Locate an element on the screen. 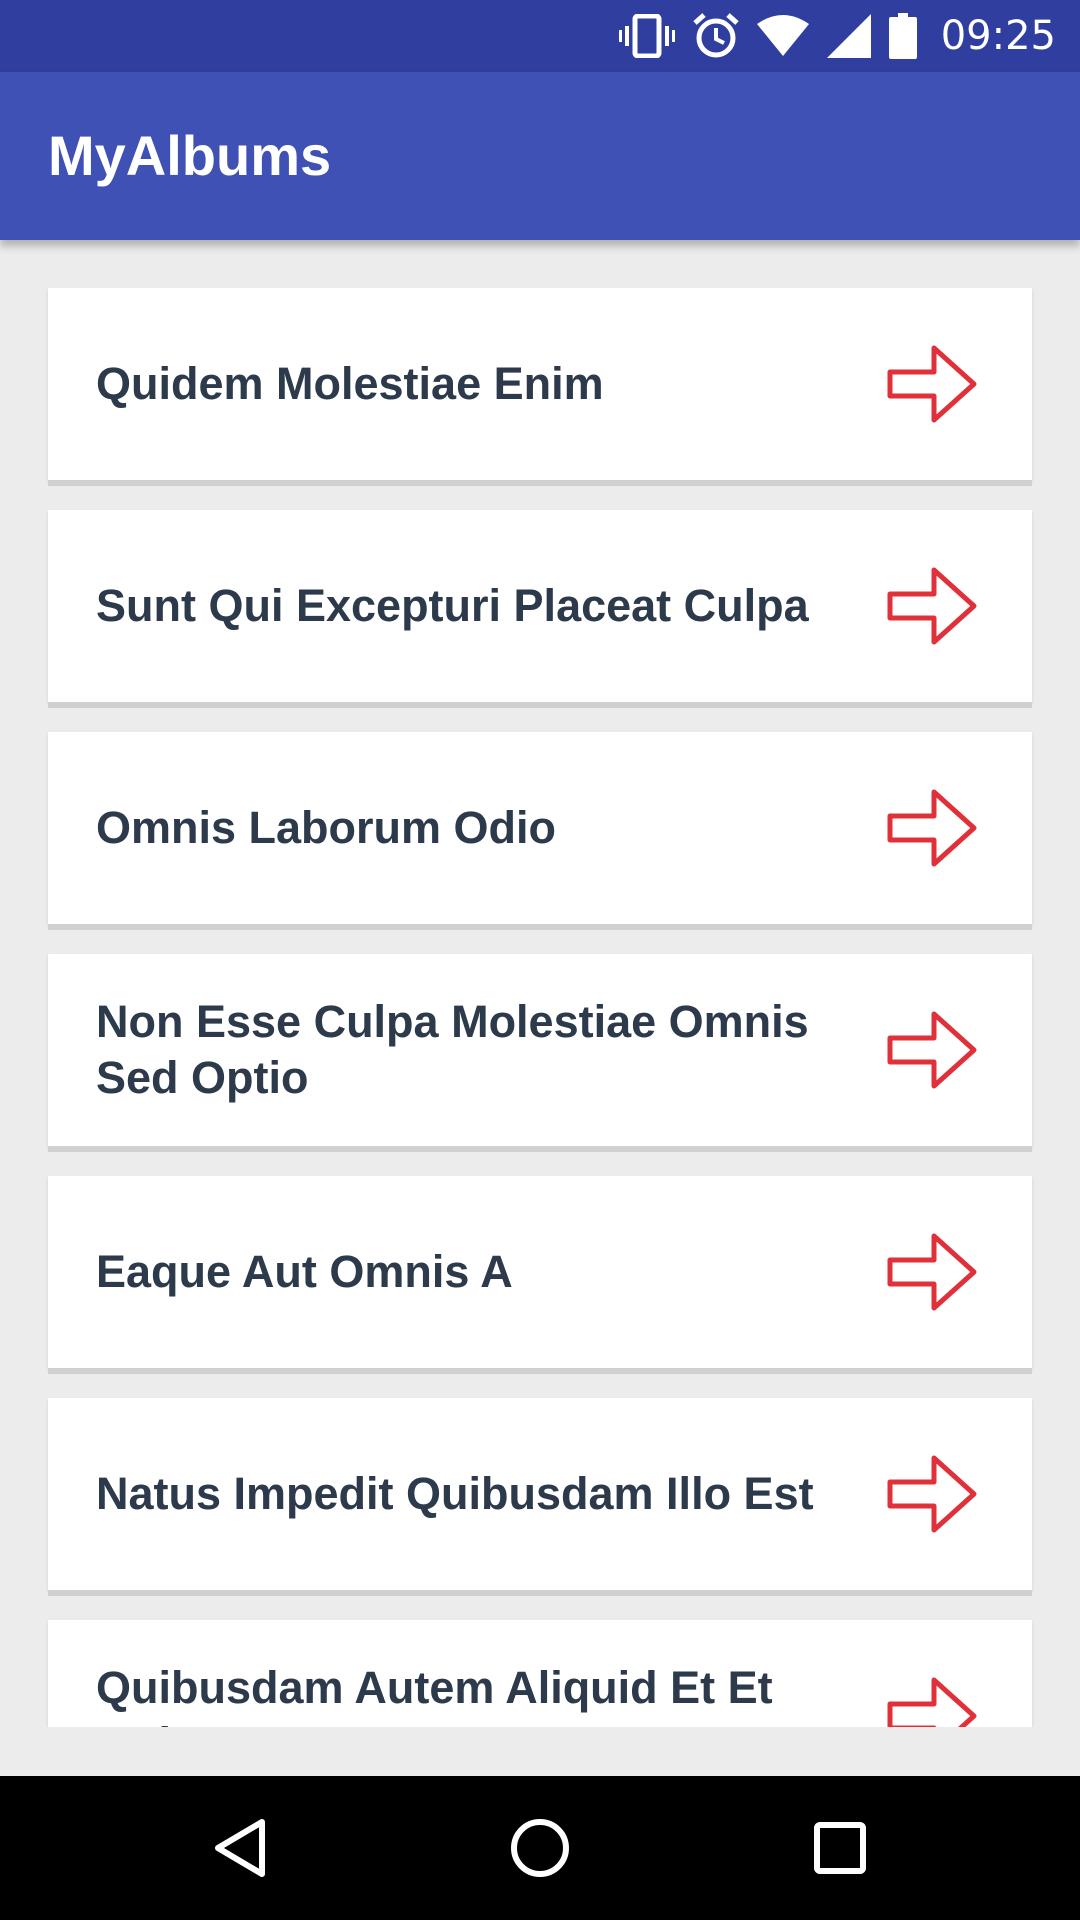  app-bar: MyAlbums is located at coordinates (540, 156).